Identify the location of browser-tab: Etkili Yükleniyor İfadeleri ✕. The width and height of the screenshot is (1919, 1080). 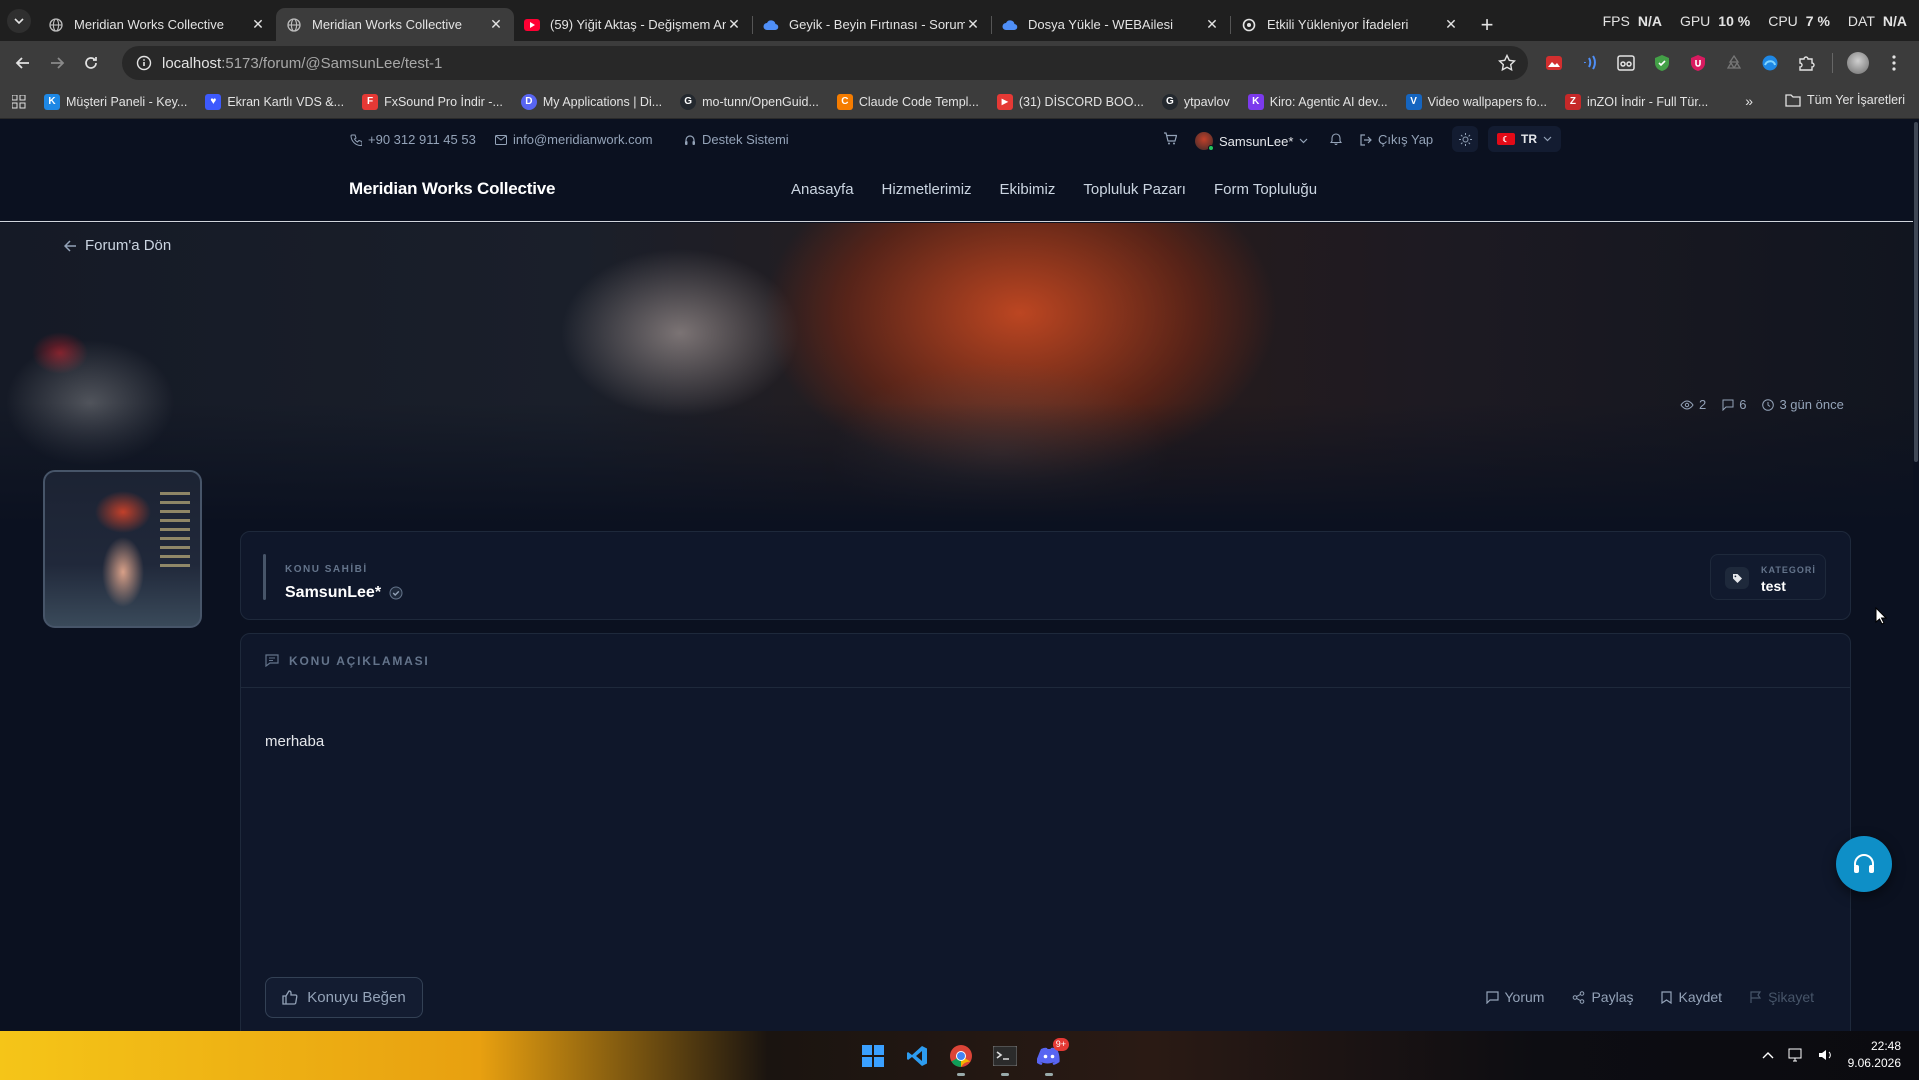
(1350, 24).